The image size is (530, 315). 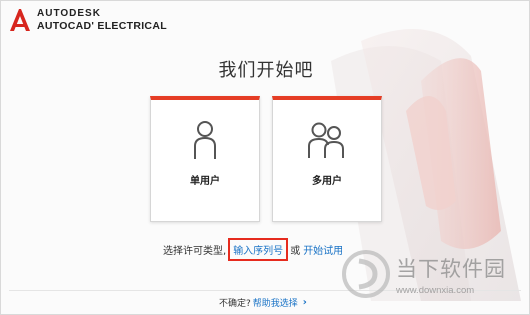 I want to click on product-name: AUTOCAD' ELECTRICAL, so click(x=102, y=26).